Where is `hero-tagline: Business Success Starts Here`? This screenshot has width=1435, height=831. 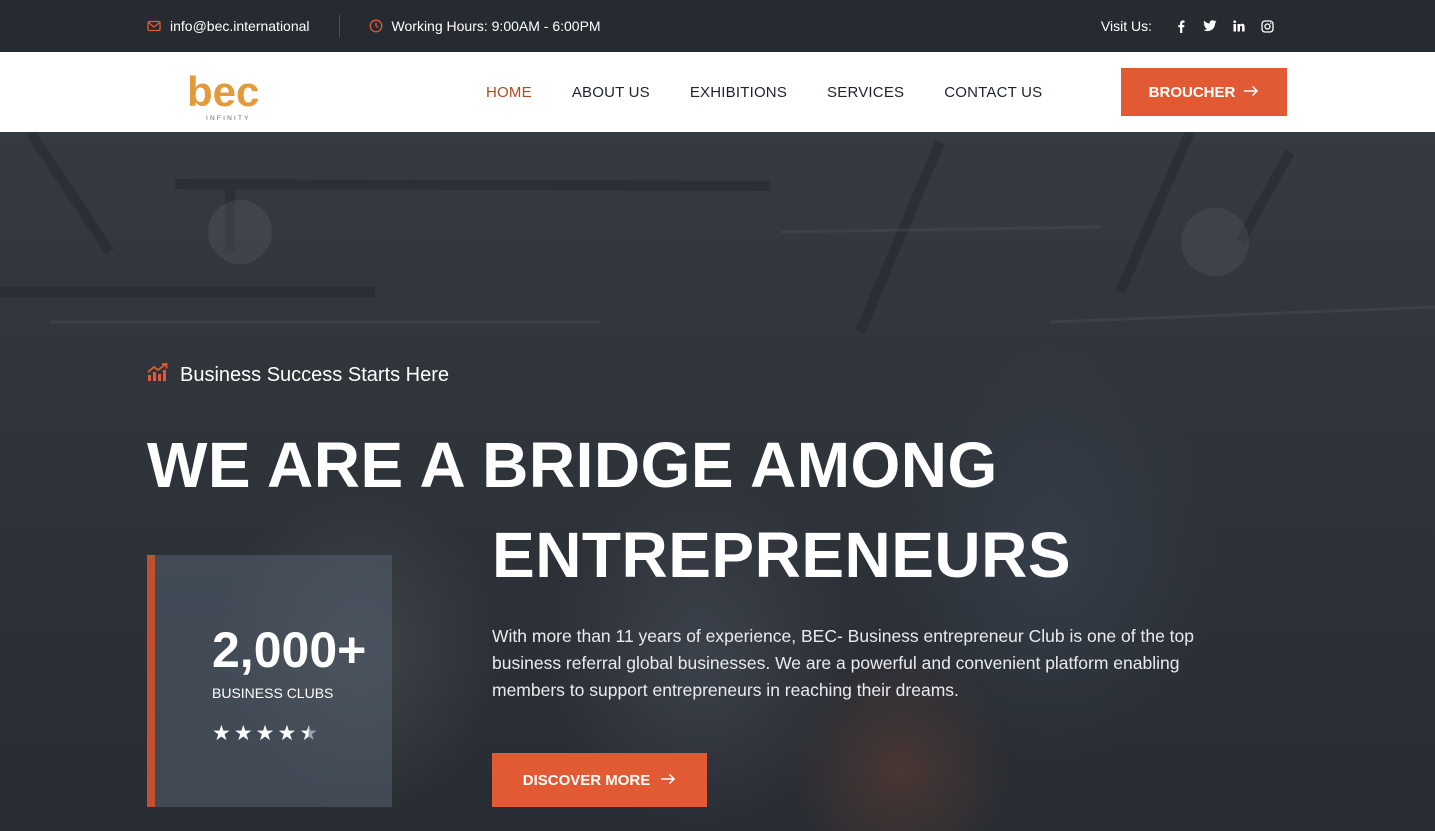 hero-tagline: Business Success Starts Here is located at coordinates (298, 375).